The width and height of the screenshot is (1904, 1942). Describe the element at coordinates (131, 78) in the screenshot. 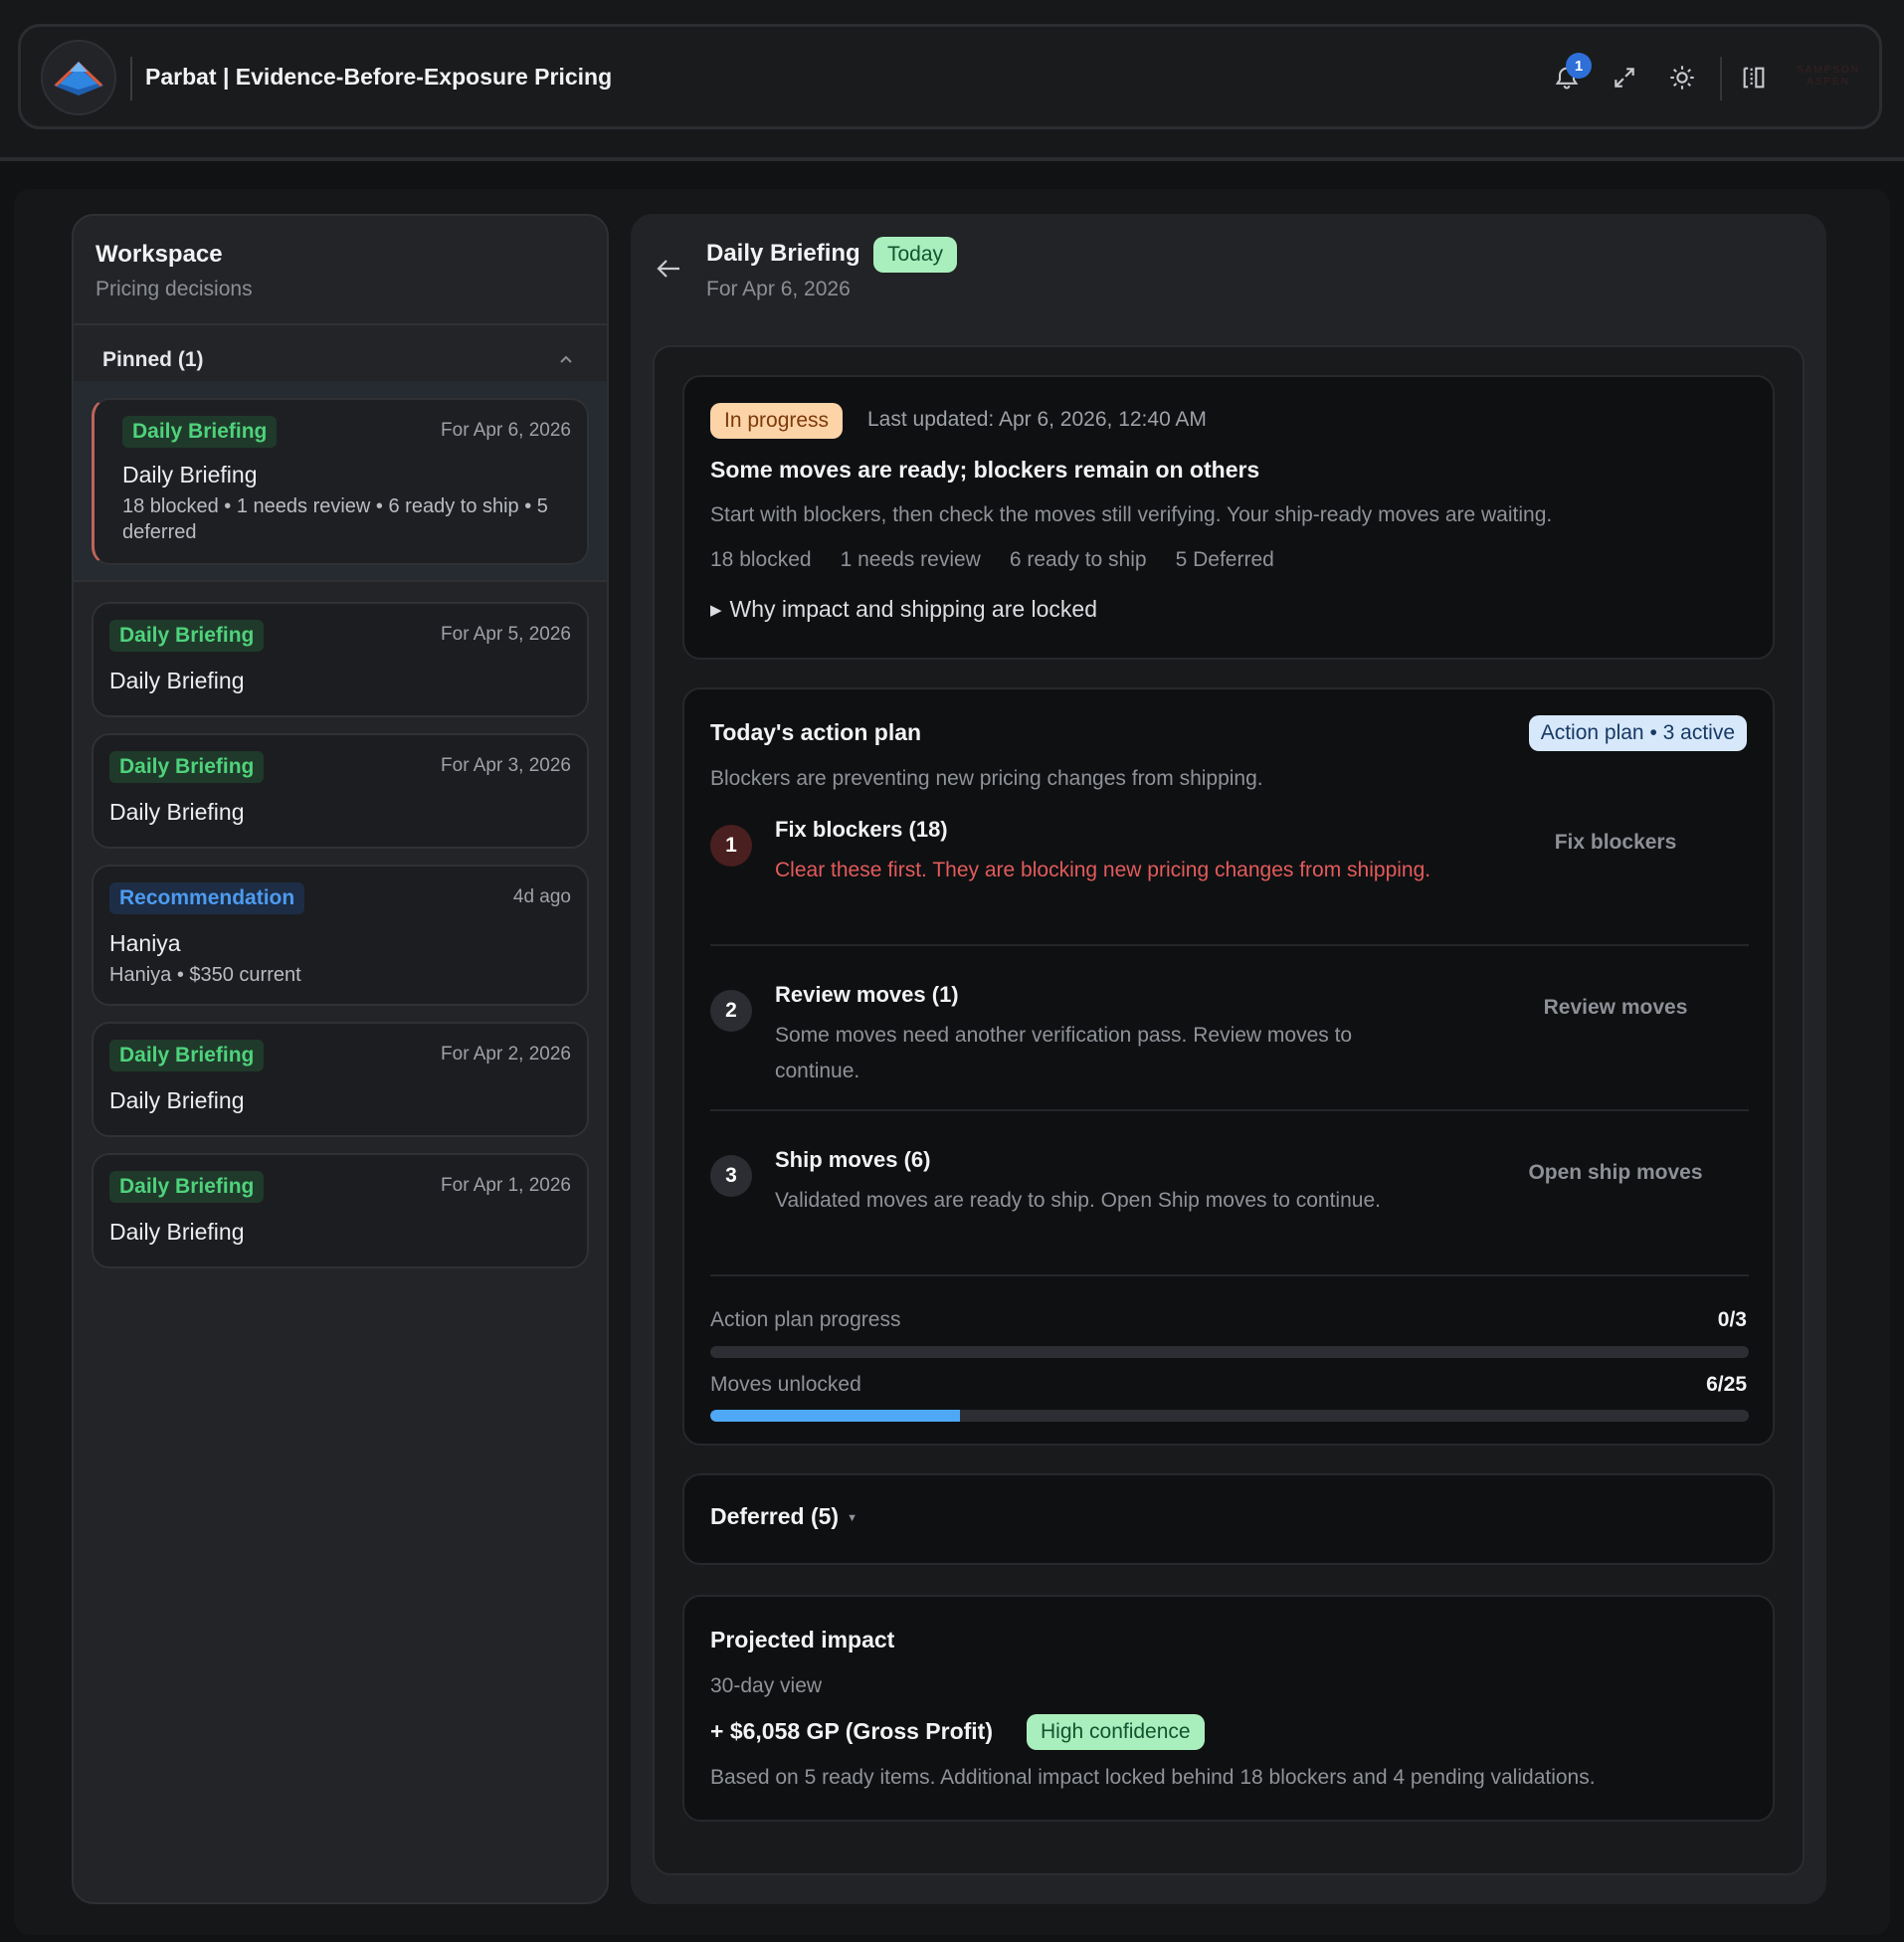

I see `header-divider` at that location.